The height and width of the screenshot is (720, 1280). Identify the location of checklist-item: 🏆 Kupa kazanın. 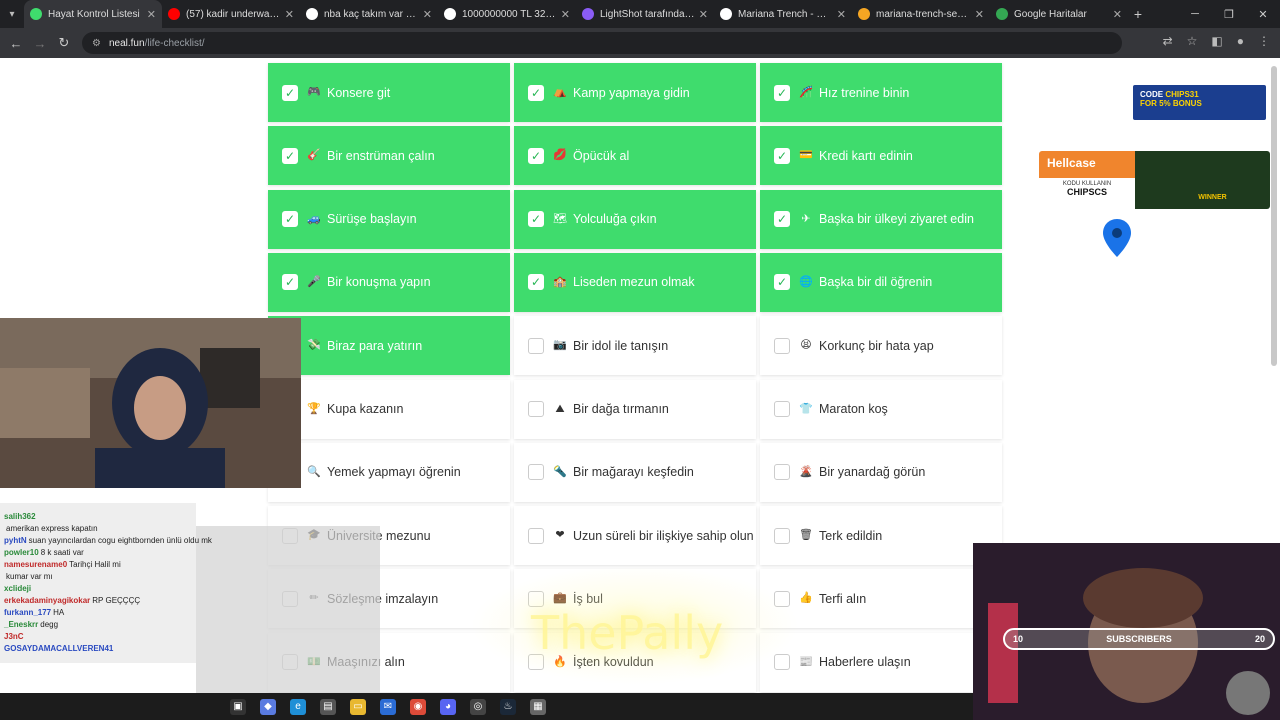
(389, 409).